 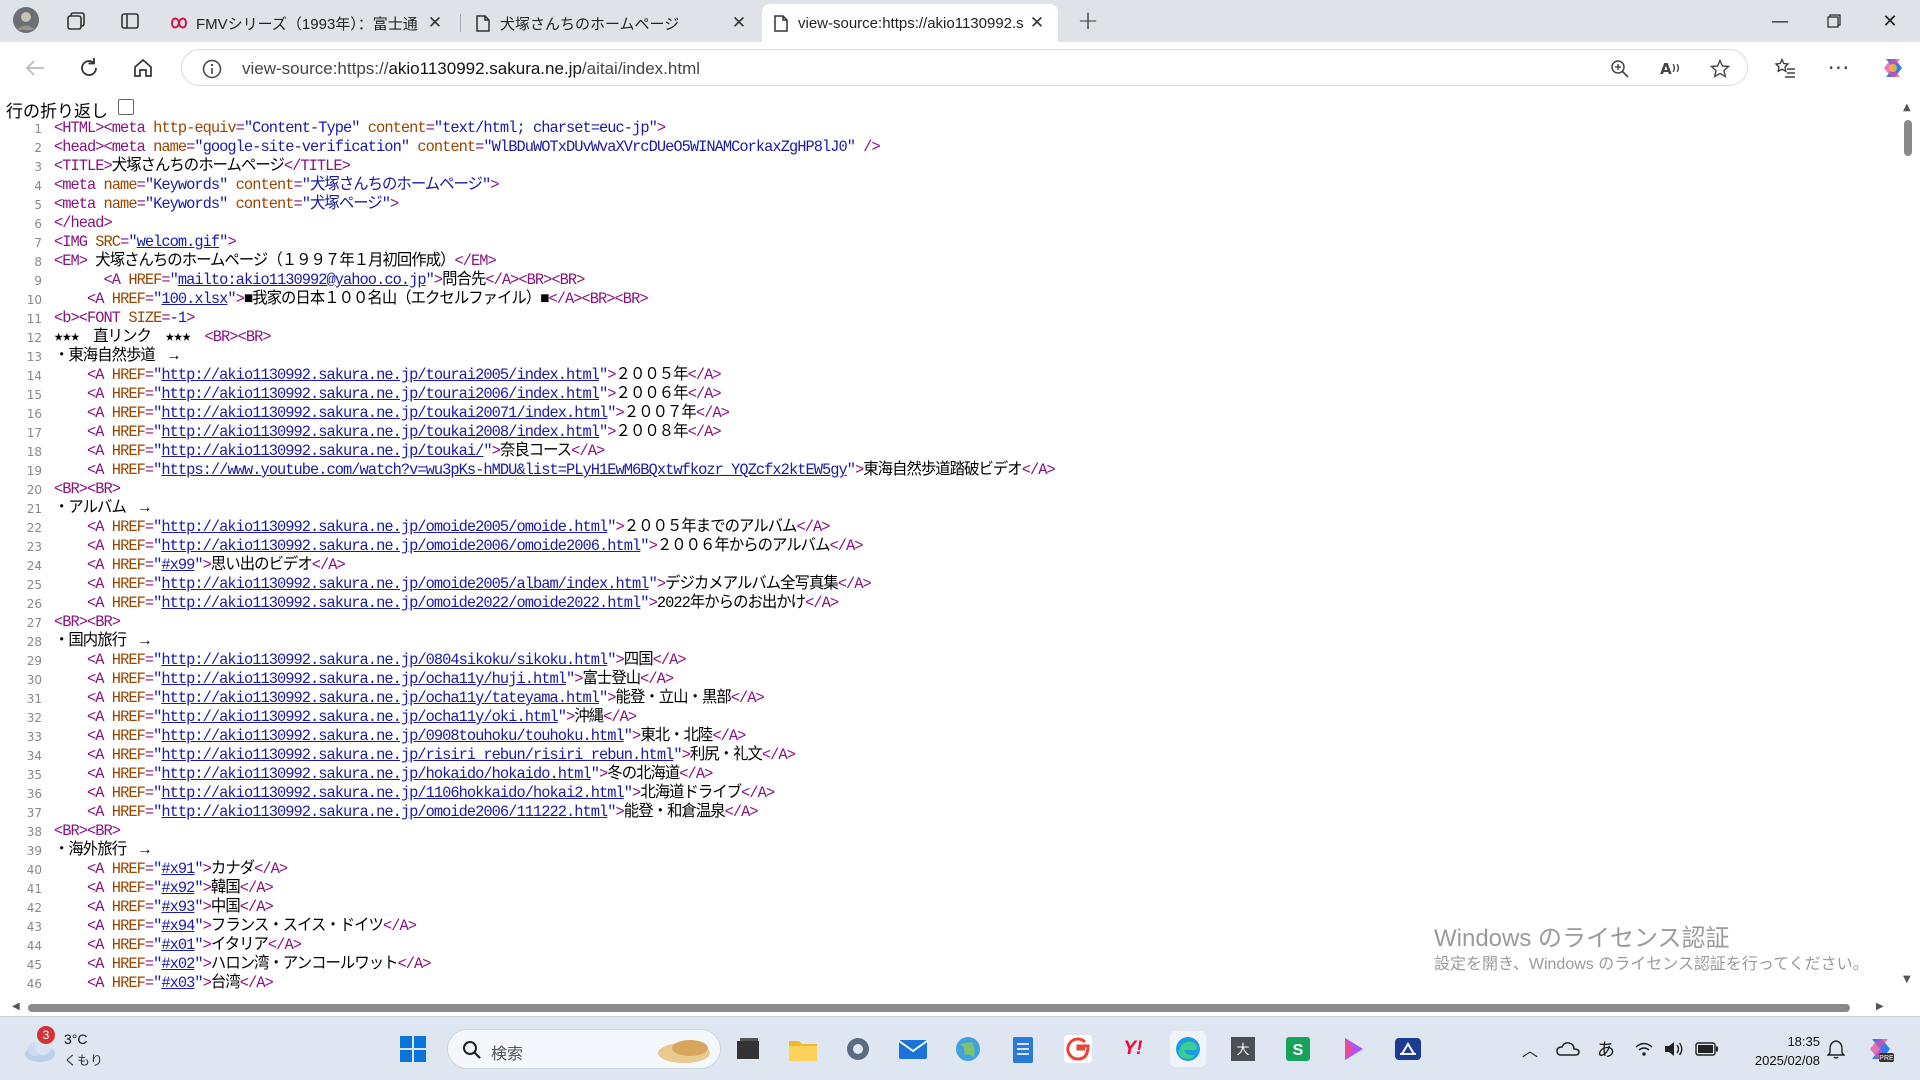 What do you see at coordinates (612, 23) in the screenshot?
I see `tab-inuzuka: 犬塚さんちのホームページ ✕` at bounding box center [612, 23].